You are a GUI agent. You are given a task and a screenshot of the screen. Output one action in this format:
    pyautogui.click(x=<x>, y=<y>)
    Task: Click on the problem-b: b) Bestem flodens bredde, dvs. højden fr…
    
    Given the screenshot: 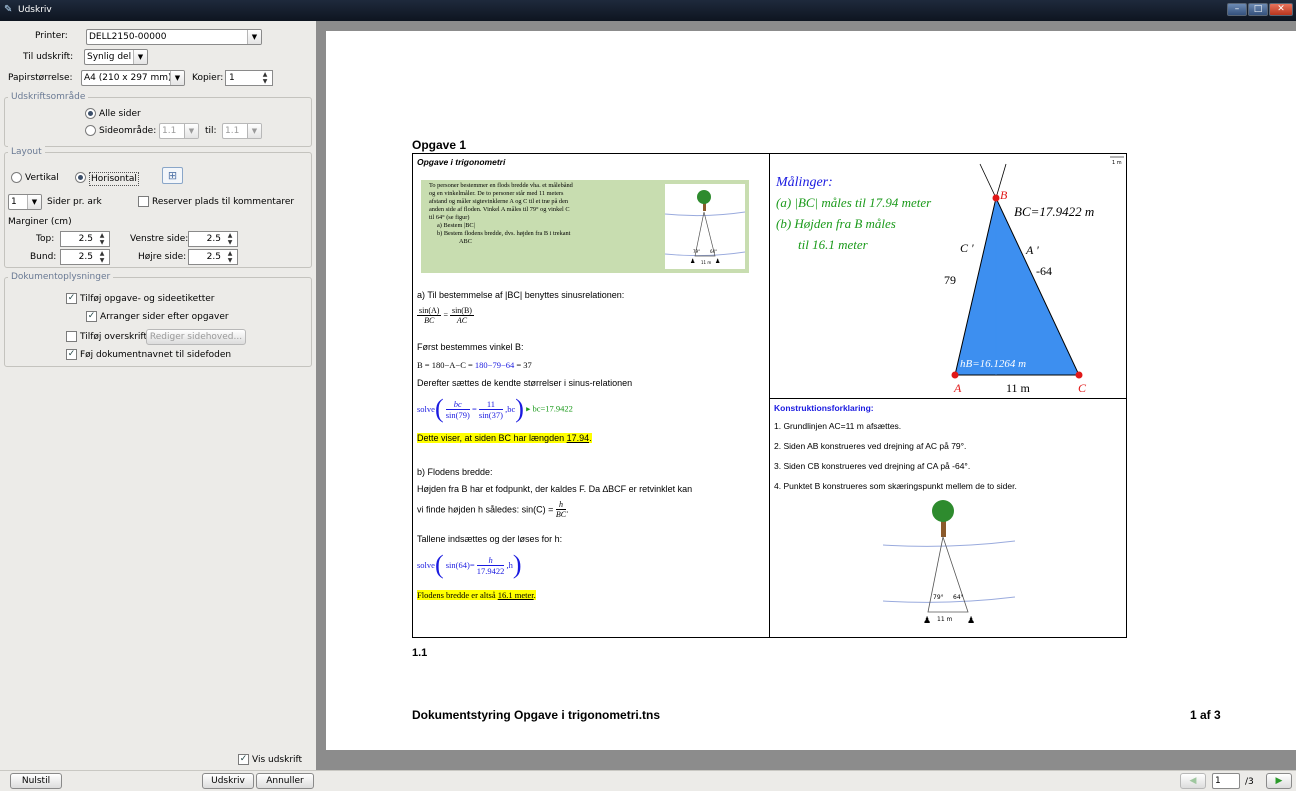 What is the action you would take?
    pyautogui.click(x=504, y=233)
    